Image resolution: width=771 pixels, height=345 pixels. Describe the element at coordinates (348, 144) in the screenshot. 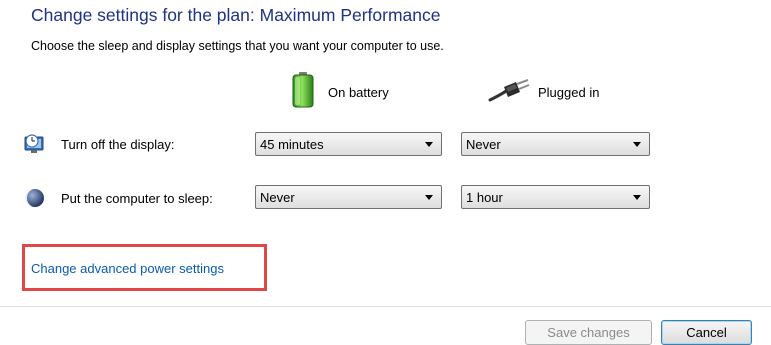

I see `display-on-battery-select: 45 minutes` at that location.